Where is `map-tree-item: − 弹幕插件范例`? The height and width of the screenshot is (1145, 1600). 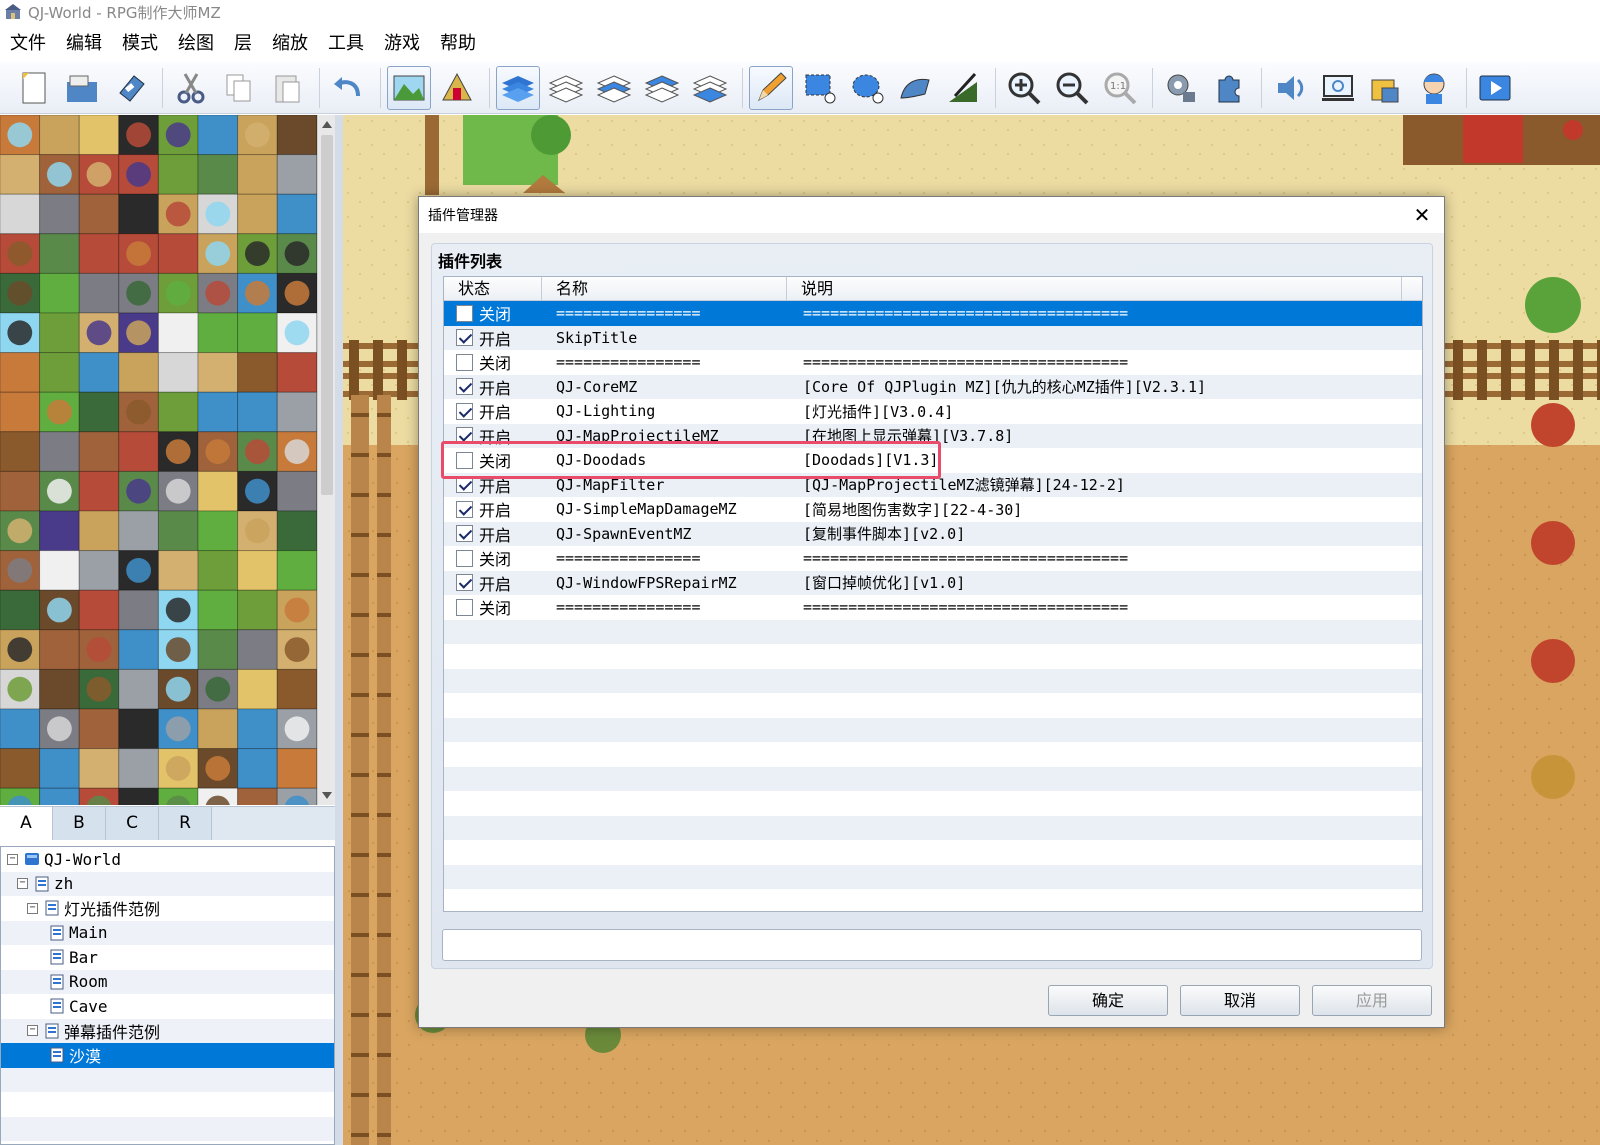
map-tree-item: − 弹幕插件范例 is located at coordinates (167, 1030).